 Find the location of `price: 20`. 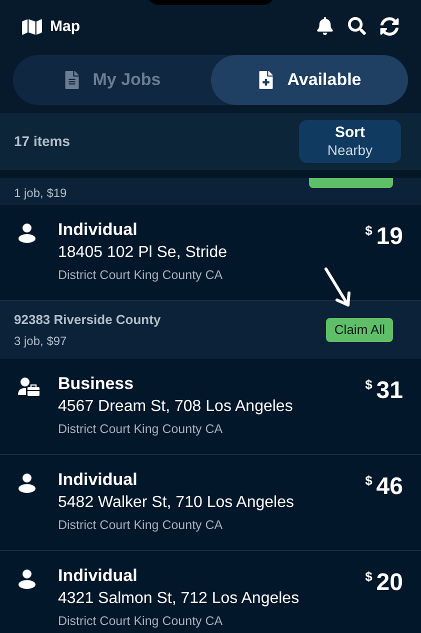

price: 20 is located at coordinates (389, 583).